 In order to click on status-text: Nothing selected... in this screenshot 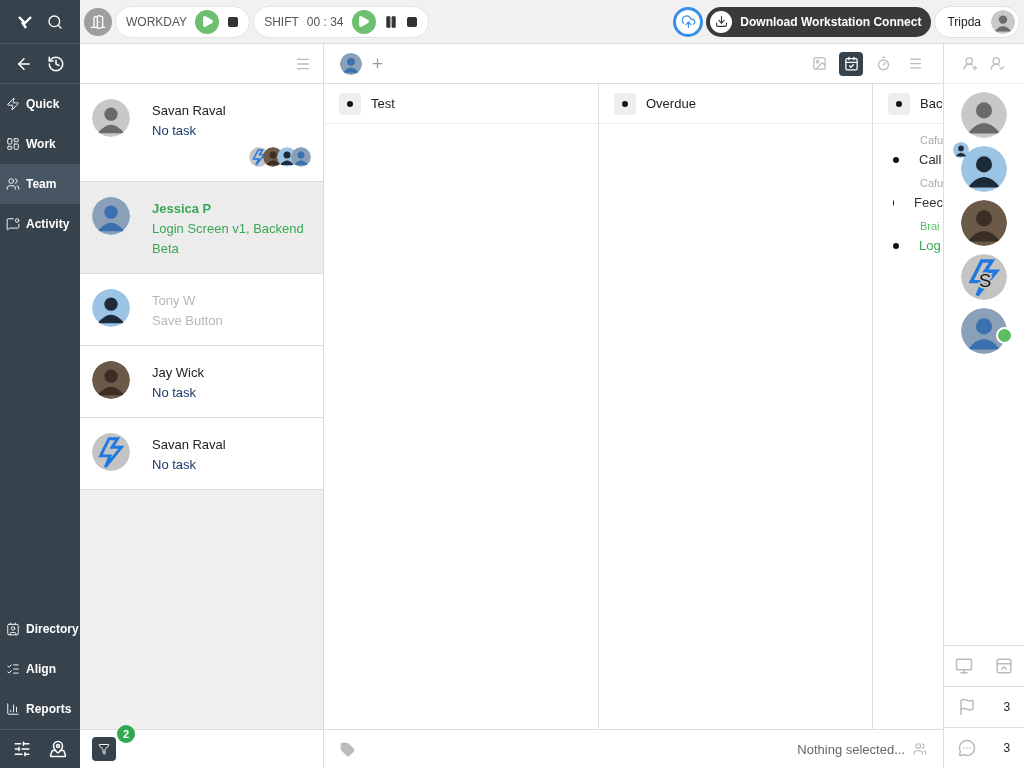, I will do `click(851, 749)`.